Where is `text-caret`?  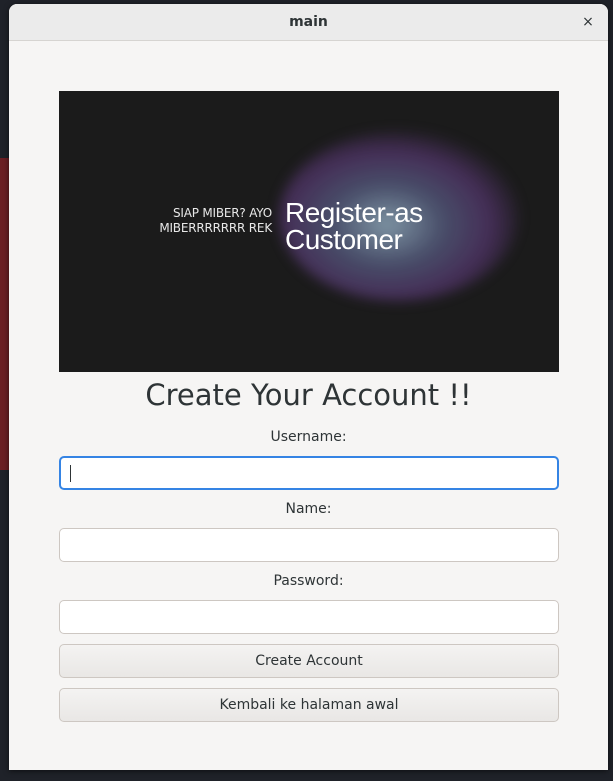
text-caret is located at coordinates (70, 473).